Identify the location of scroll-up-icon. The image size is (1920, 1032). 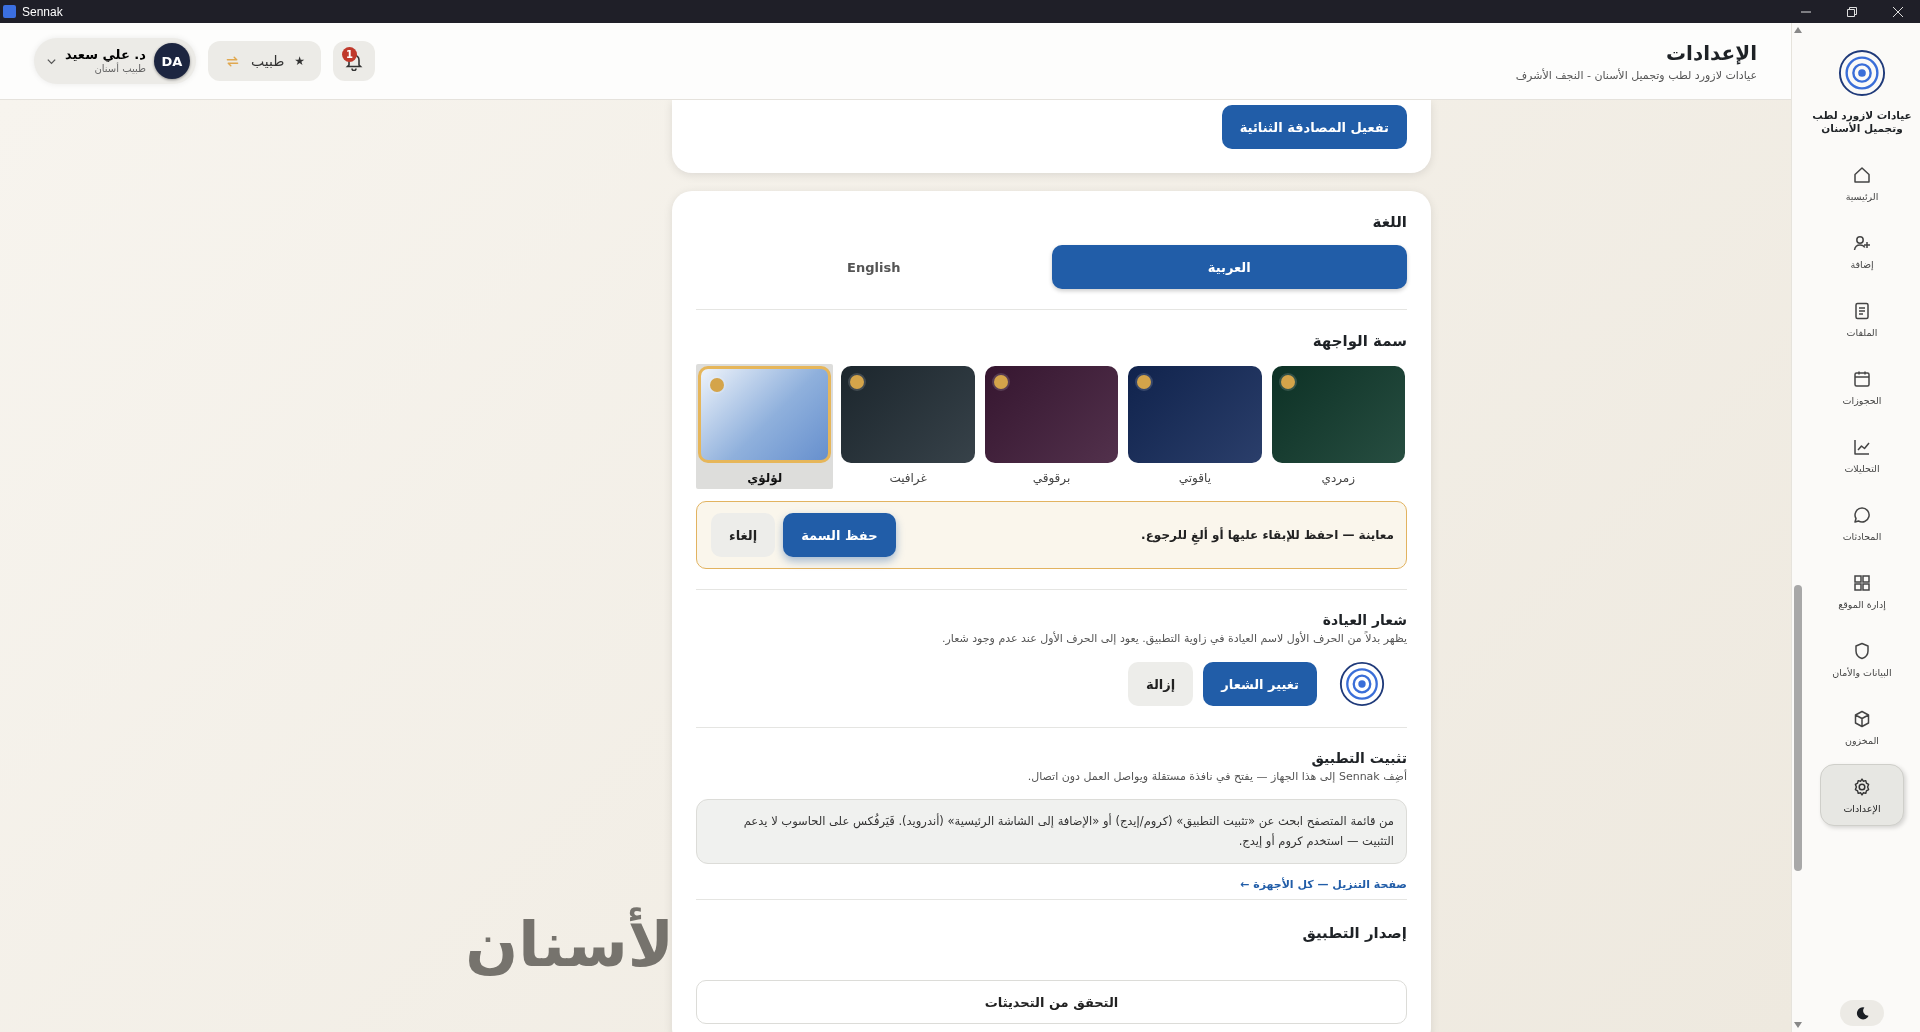
(1798, 30).